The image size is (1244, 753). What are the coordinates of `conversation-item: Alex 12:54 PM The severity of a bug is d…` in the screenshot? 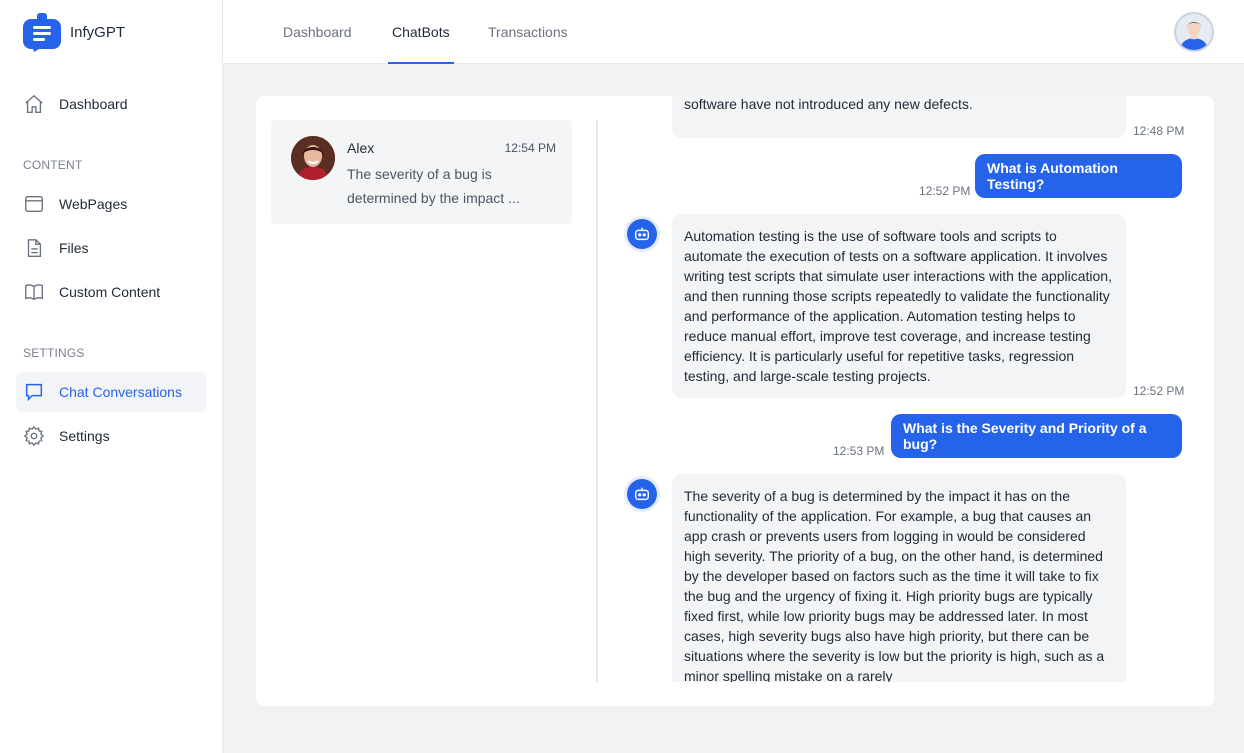 It's located at (421, 172).